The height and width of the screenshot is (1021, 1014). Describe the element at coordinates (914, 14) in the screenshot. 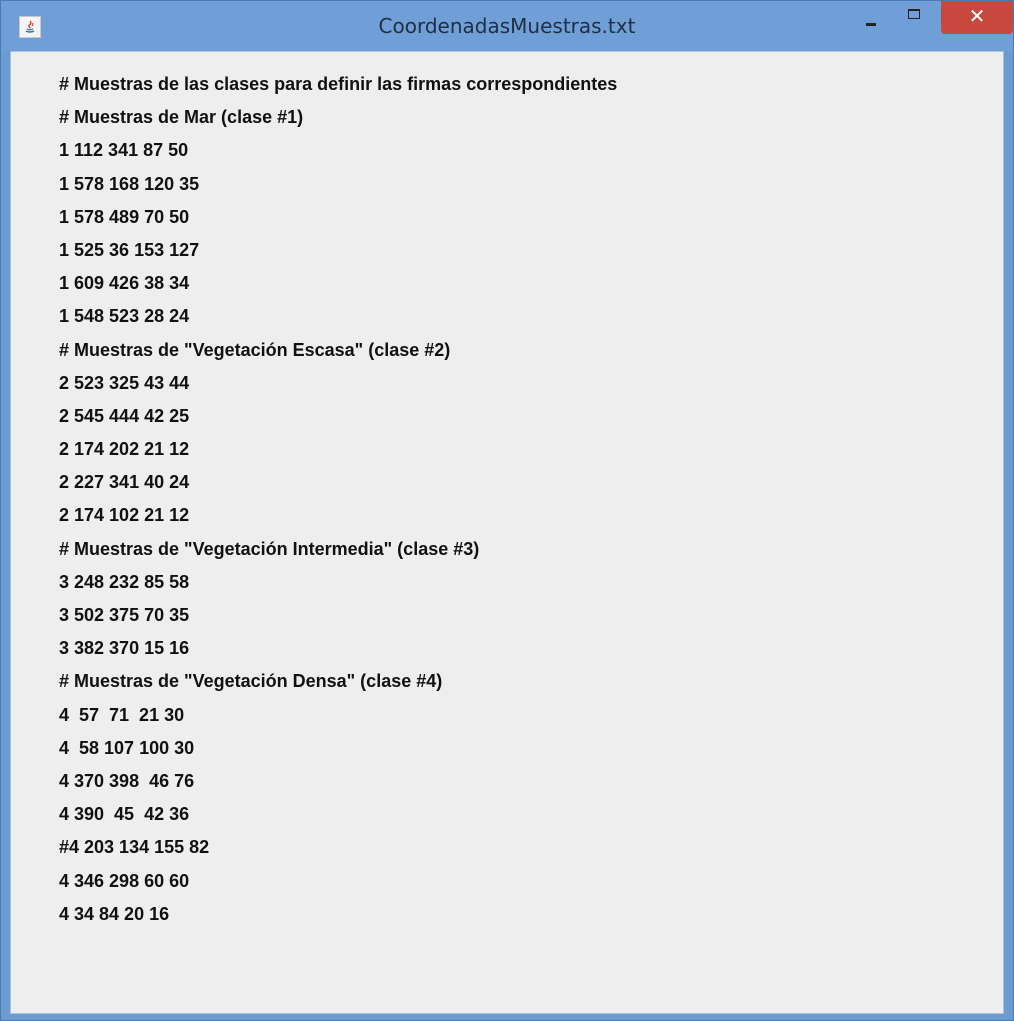

I see `maximize-icon` at that location.